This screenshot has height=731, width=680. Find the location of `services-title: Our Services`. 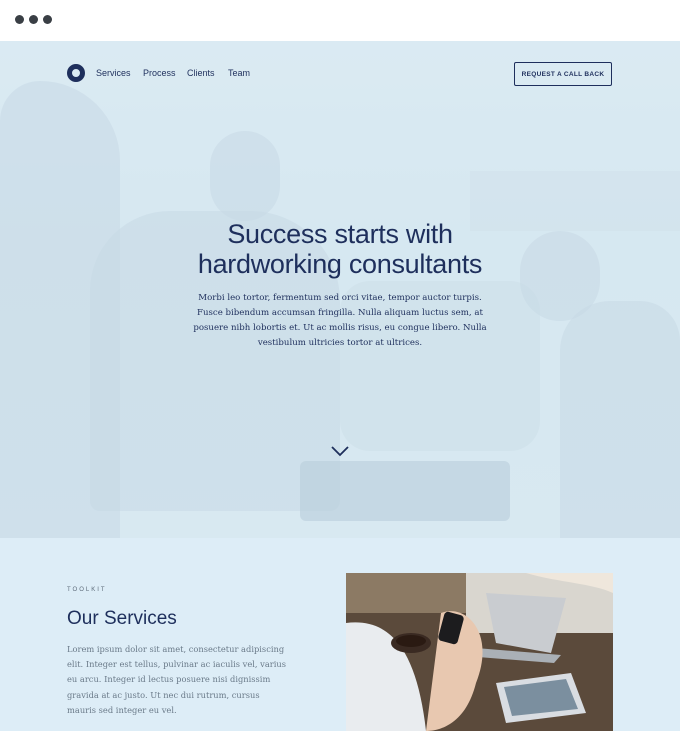

services-title: Our Services is located at coordinates (122, 618).